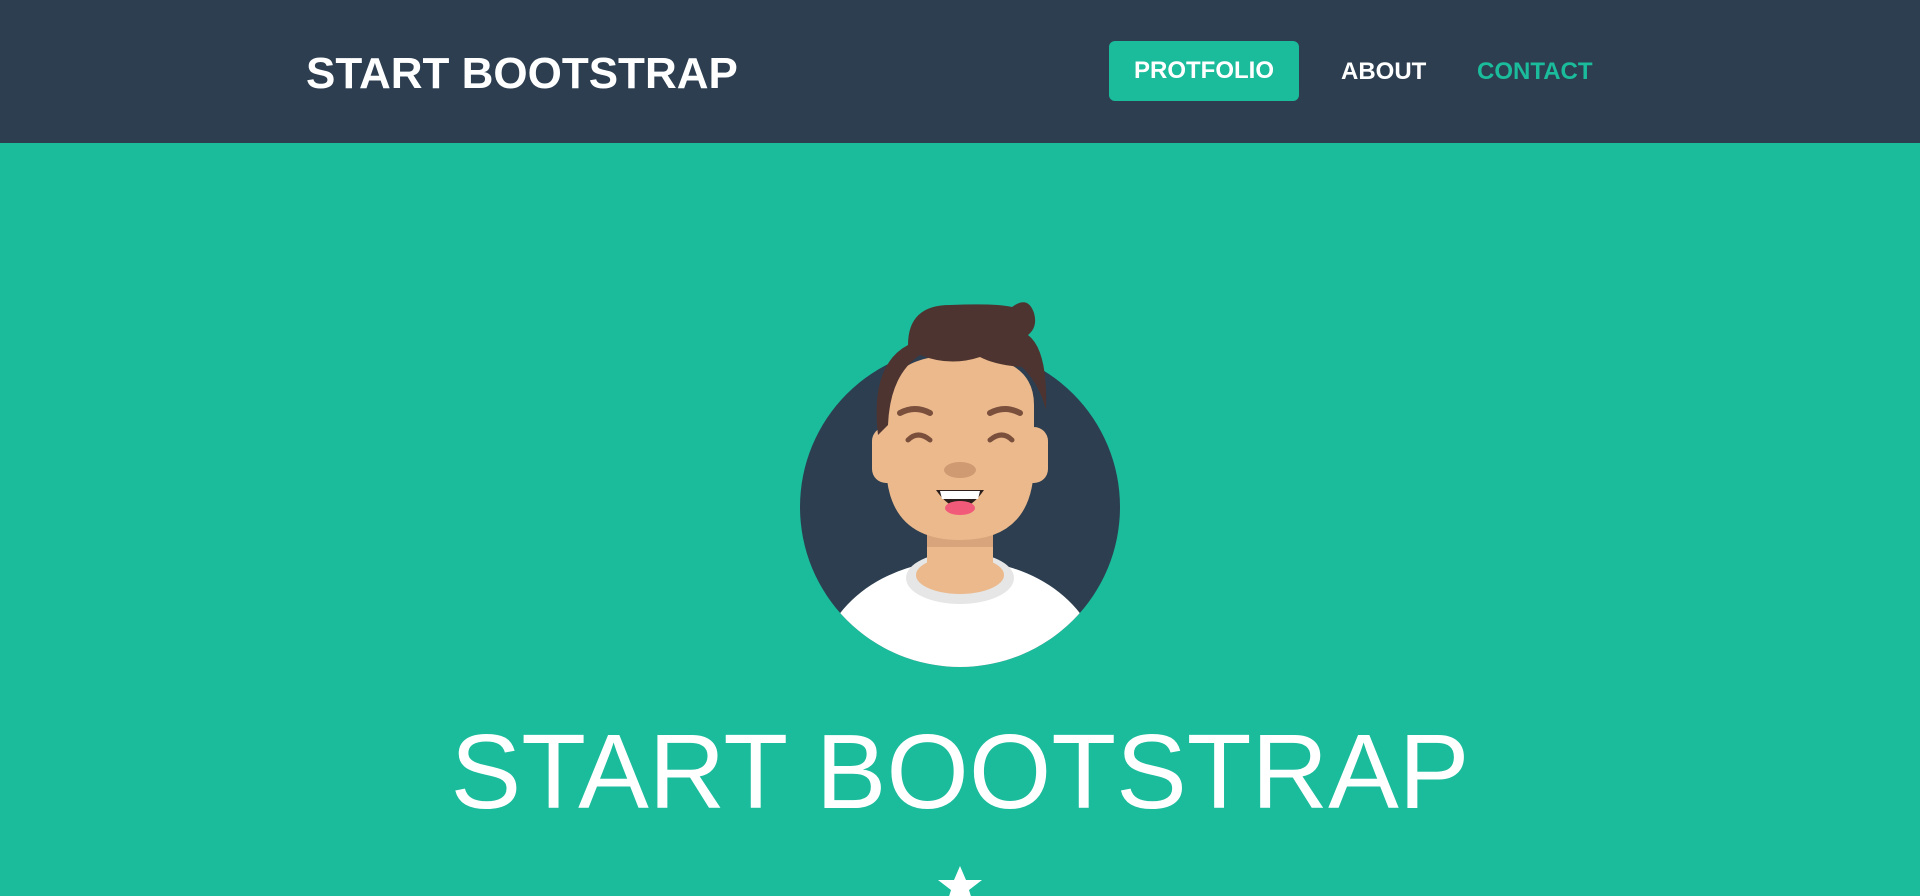 Image resolution: width=1920 pixels, height=896 pixels. I want to click on avatar-illustration, so click(960, 484).